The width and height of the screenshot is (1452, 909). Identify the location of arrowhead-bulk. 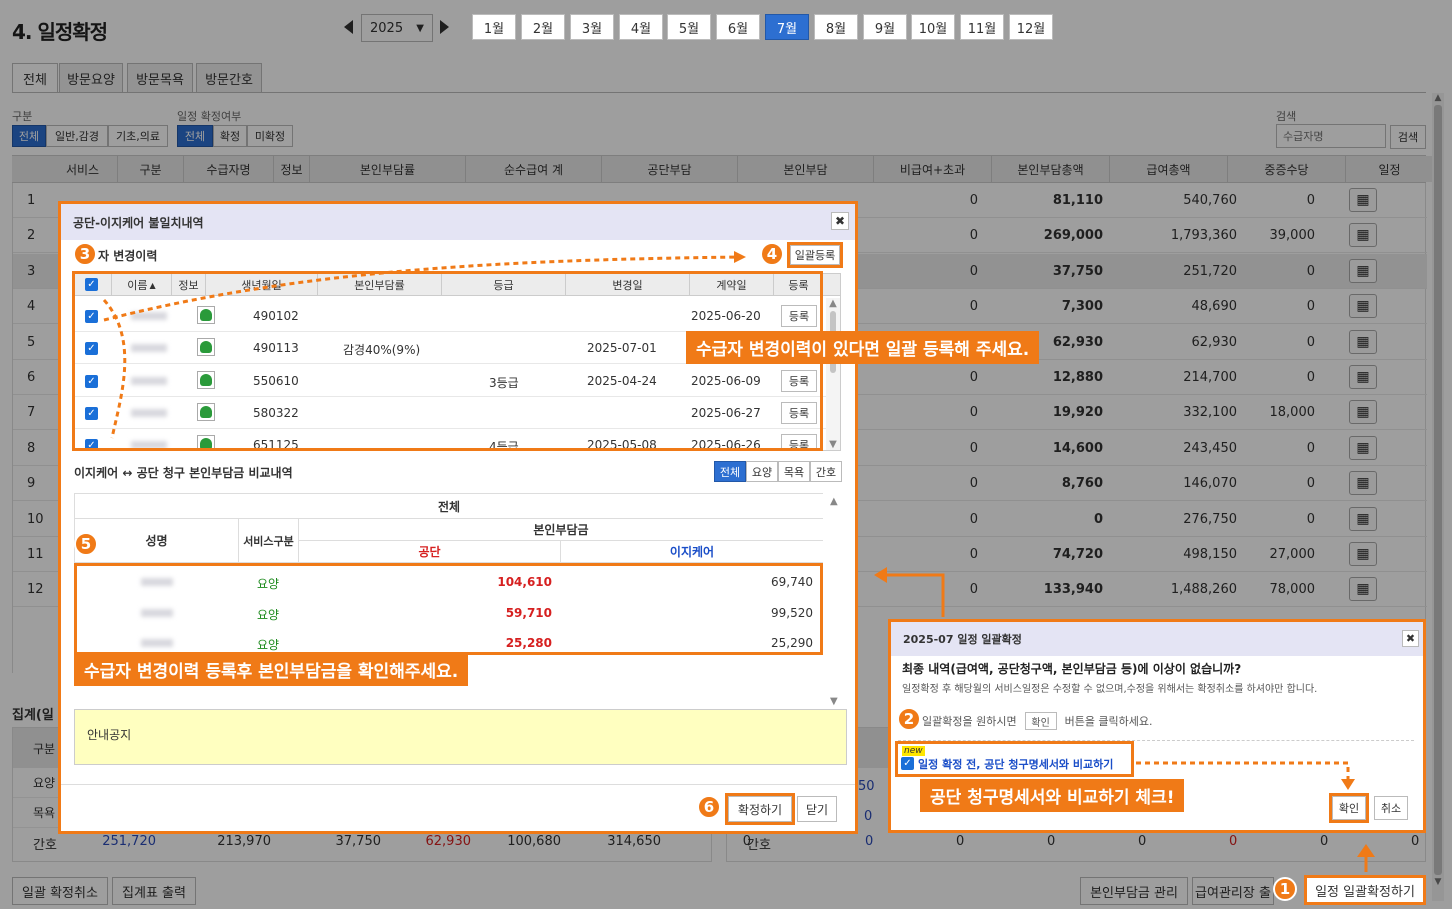
(740, 257).